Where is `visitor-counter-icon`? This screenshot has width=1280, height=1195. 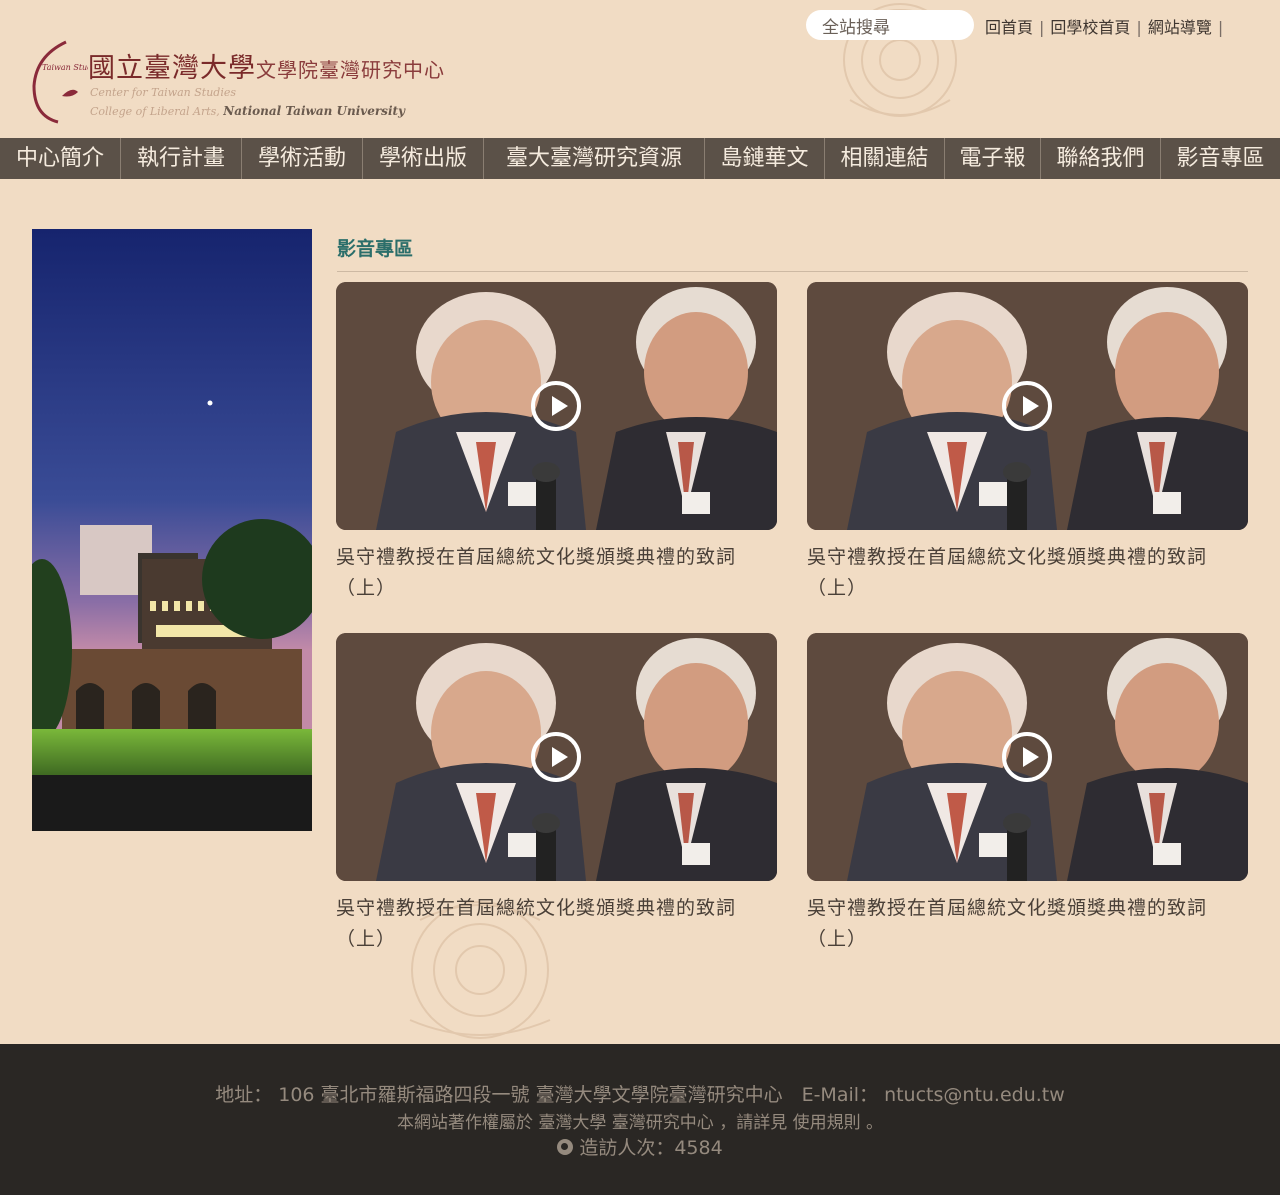
visitor-counter-icon is located at coordinates (565, 1147).